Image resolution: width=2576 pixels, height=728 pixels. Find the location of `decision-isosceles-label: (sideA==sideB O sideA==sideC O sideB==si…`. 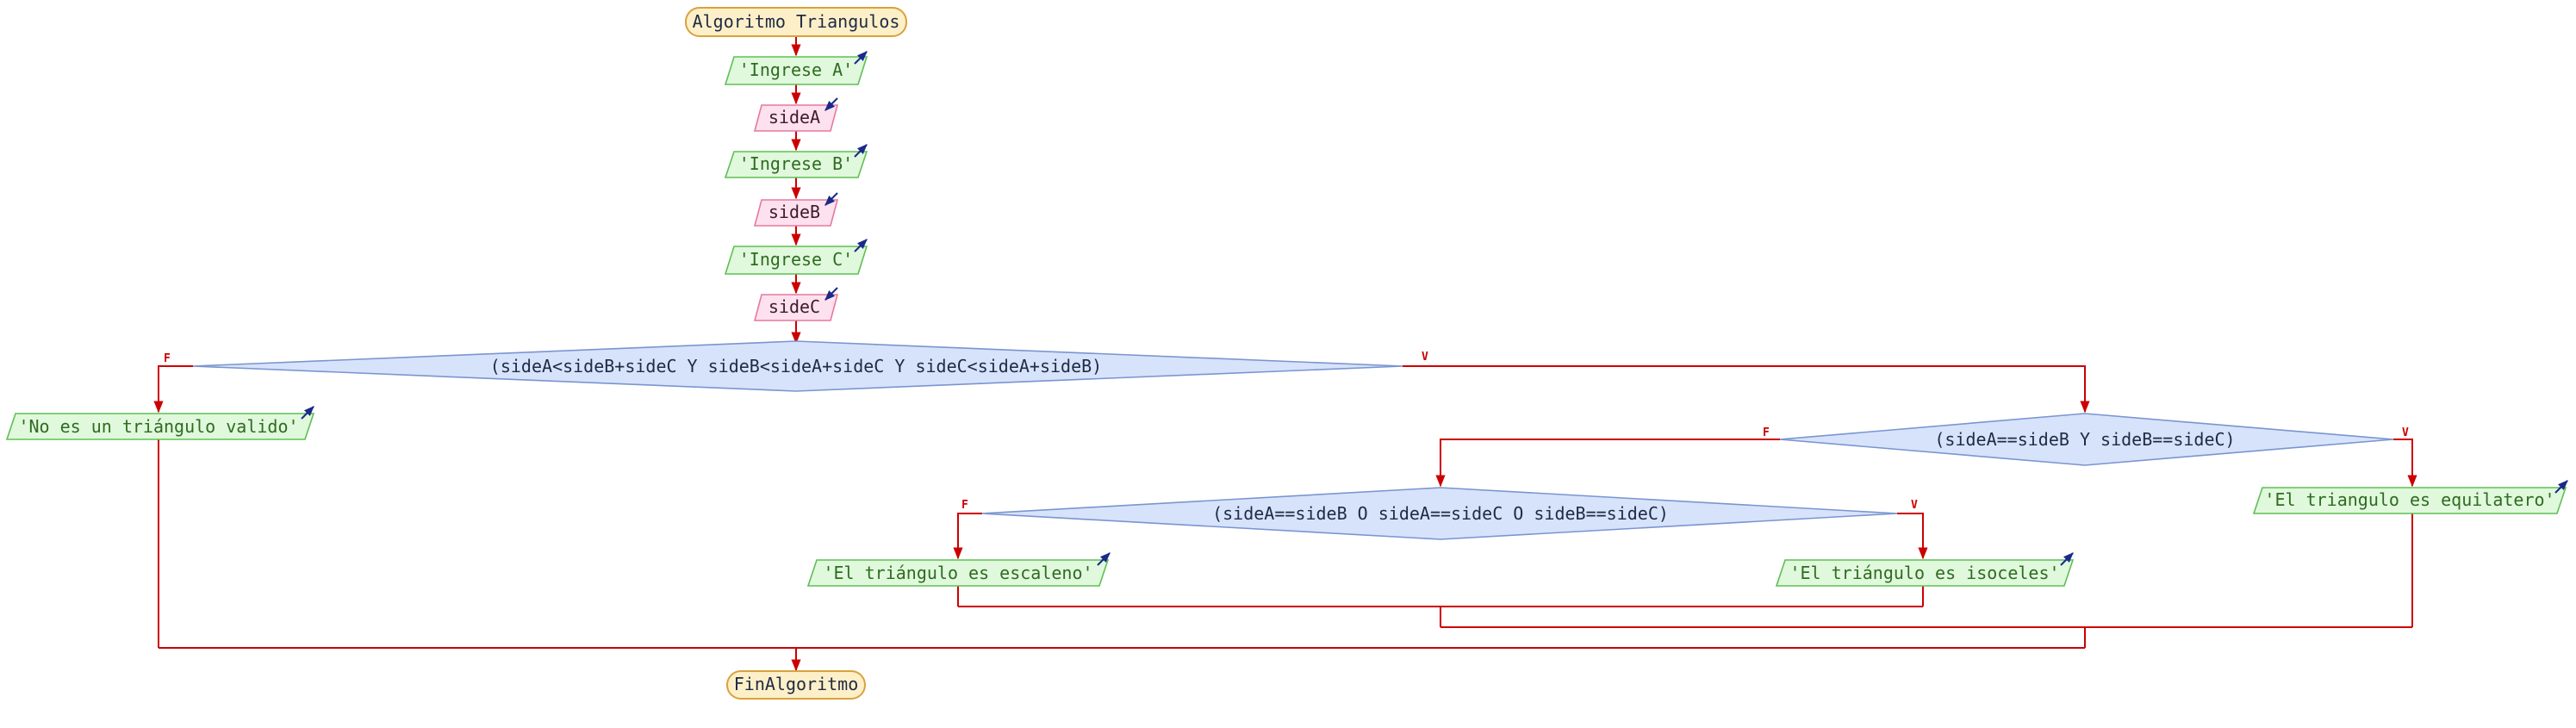

decision-isosceles-label: (sideA==sideB O sideA==sideC O sideB==si… is located at coordinates (1441, 514).